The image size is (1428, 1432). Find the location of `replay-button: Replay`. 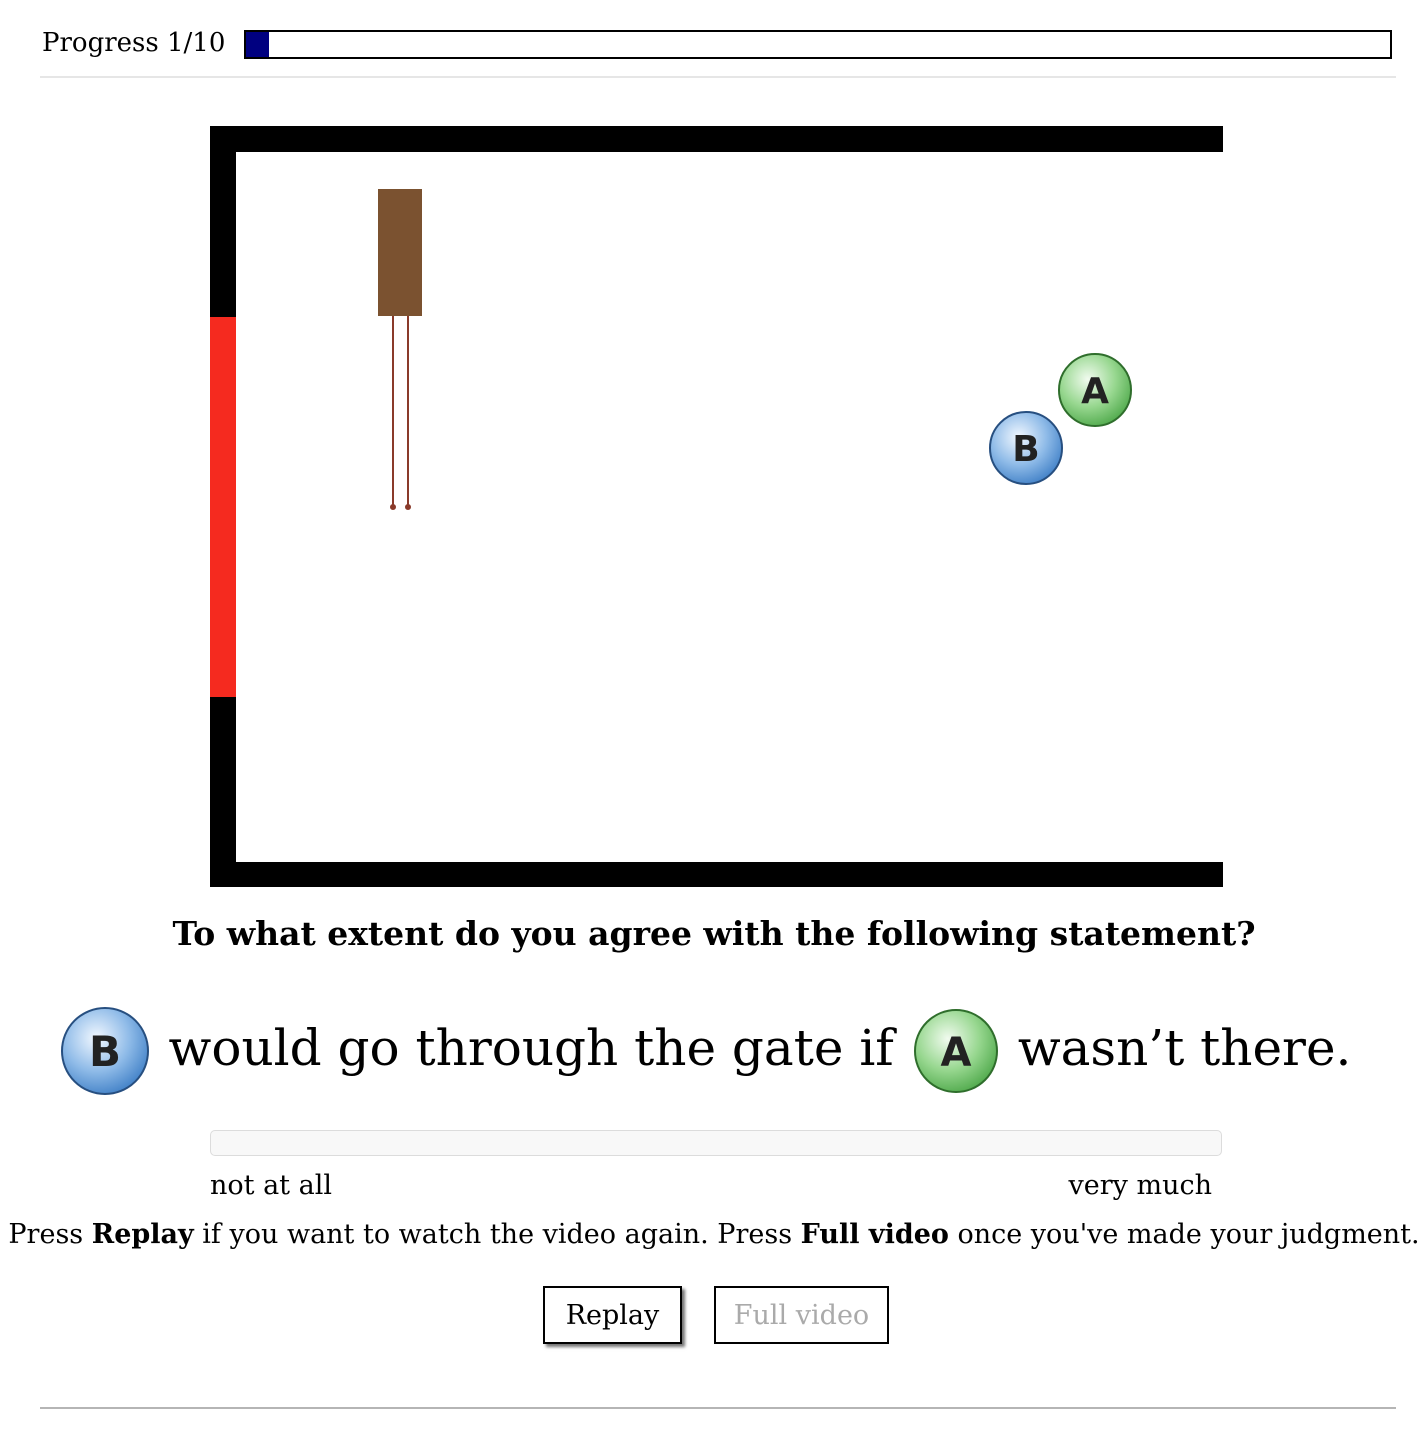

replay-button: Replay is located at coordinates (612, 1315).